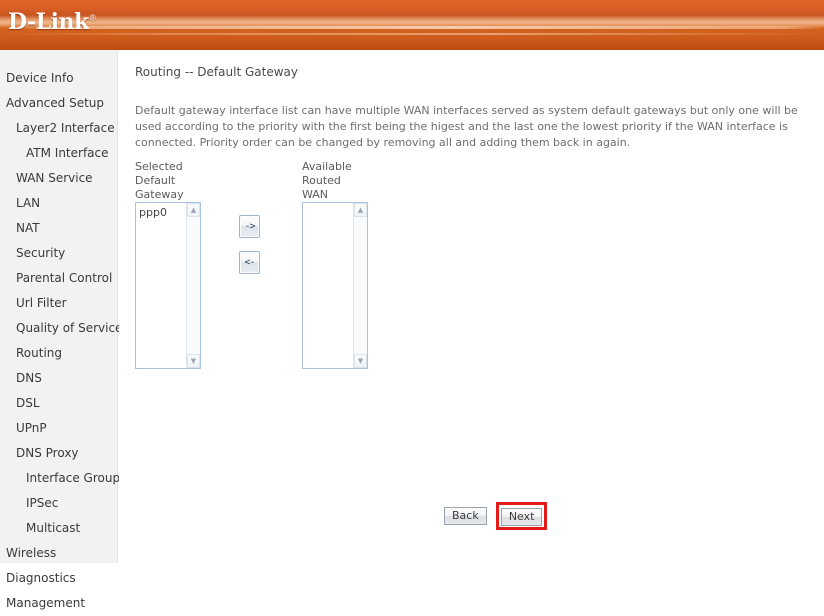 The width and height of the screenshot is (824, 616). What do you see at coordinates (465, 515) in the screenshot?
I see `back-button: Back` at bounding box center [465, 515].